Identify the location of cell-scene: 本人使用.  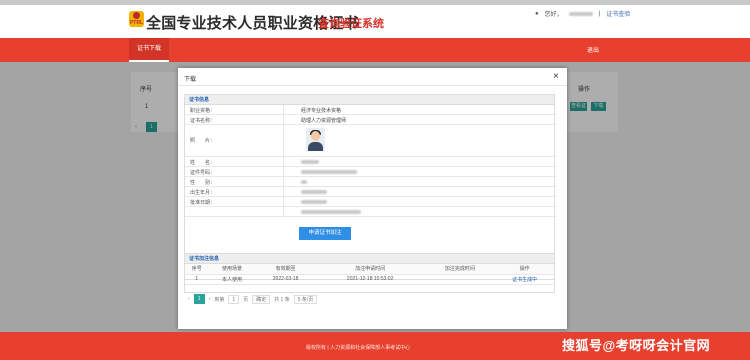
(232, 279).